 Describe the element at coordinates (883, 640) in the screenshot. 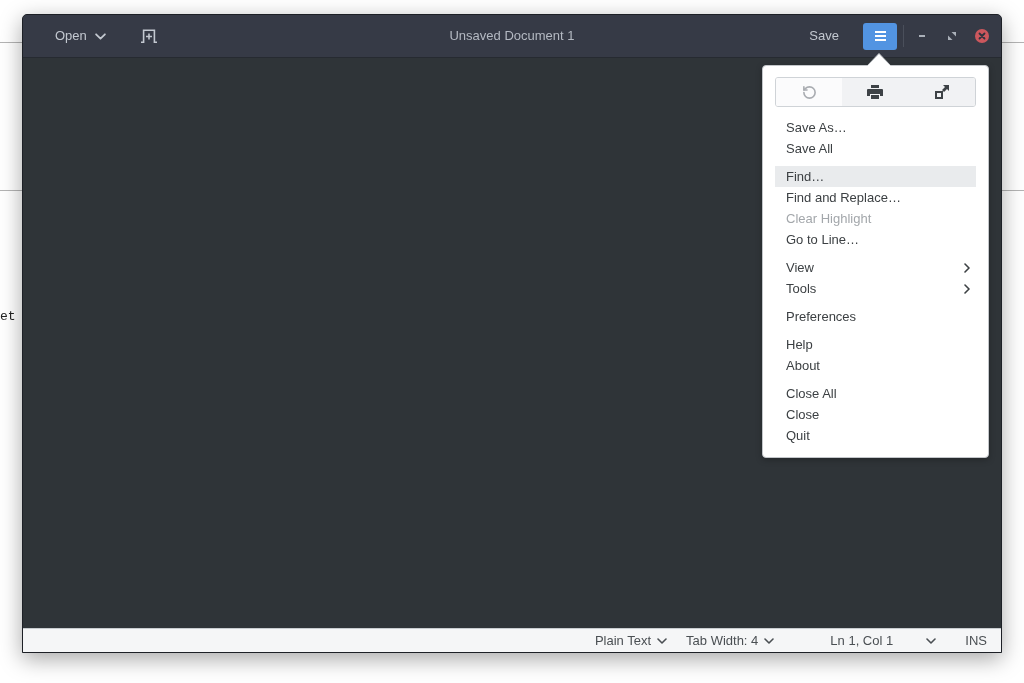

I see `cursor-position-dropdown: Ln 1, Col 1` at that location.